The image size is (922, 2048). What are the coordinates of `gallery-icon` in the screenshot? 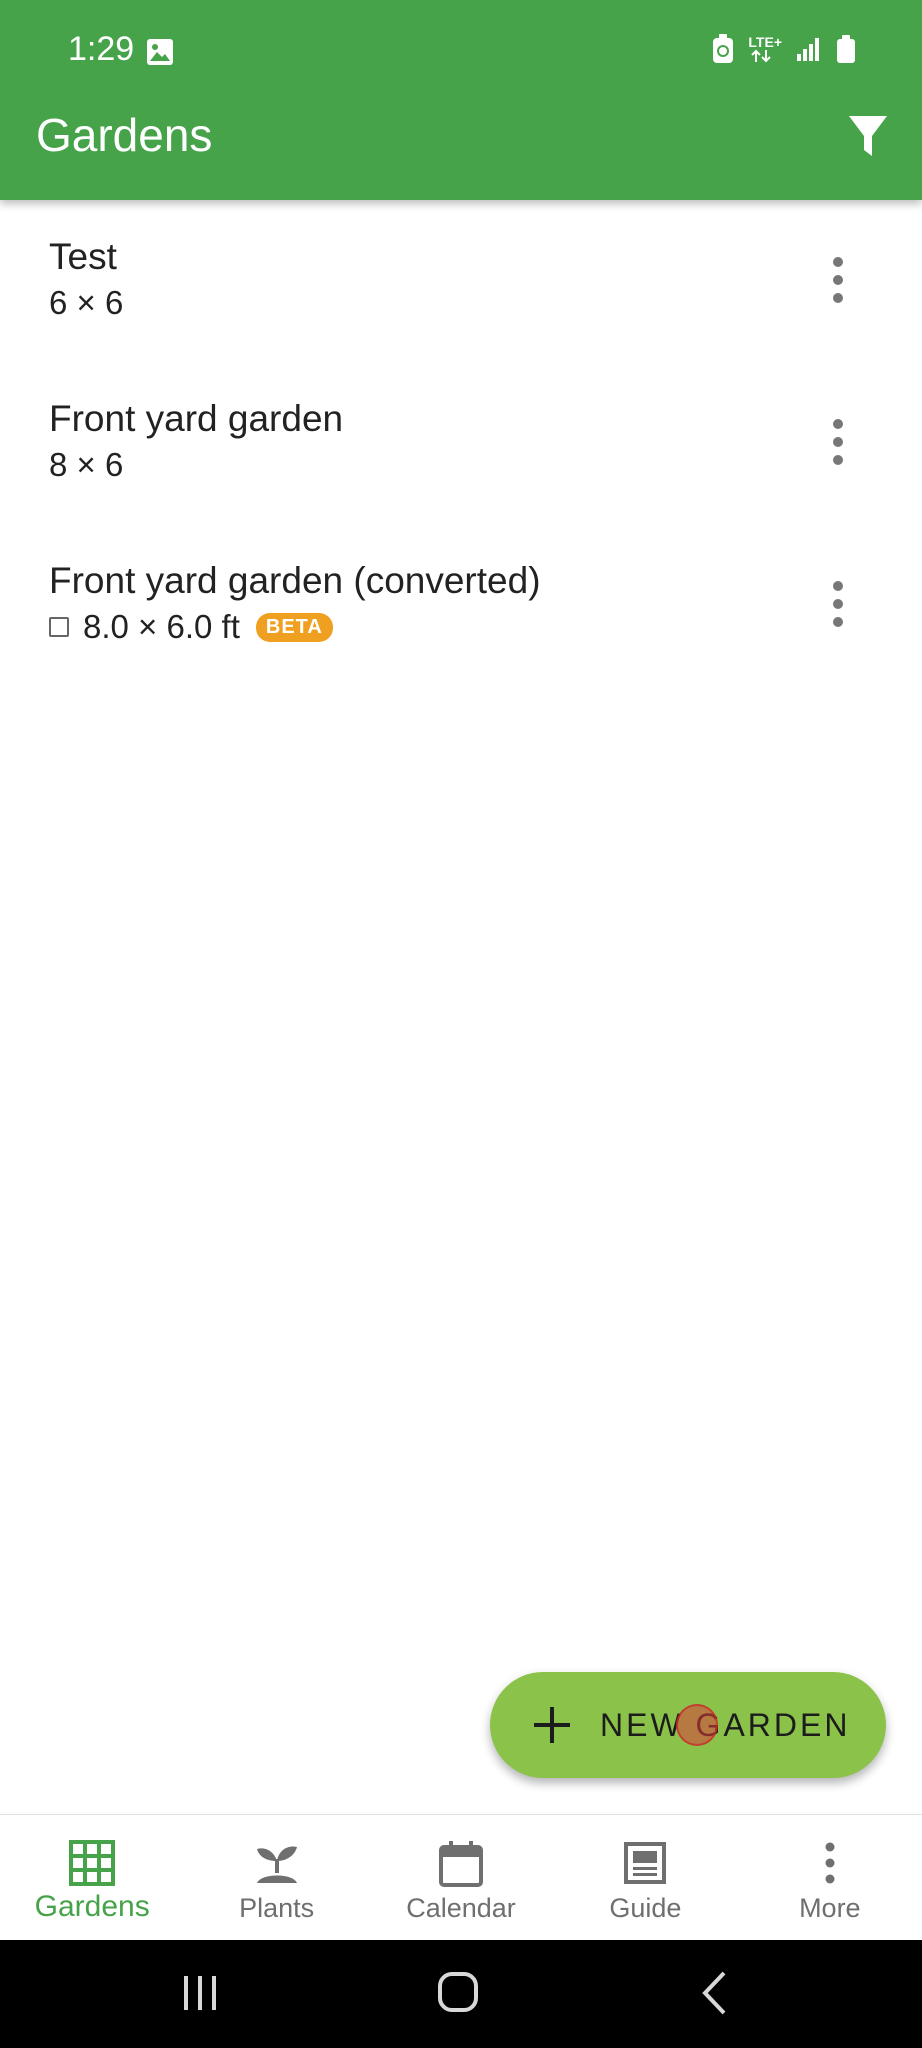 It's located at (160, 52).